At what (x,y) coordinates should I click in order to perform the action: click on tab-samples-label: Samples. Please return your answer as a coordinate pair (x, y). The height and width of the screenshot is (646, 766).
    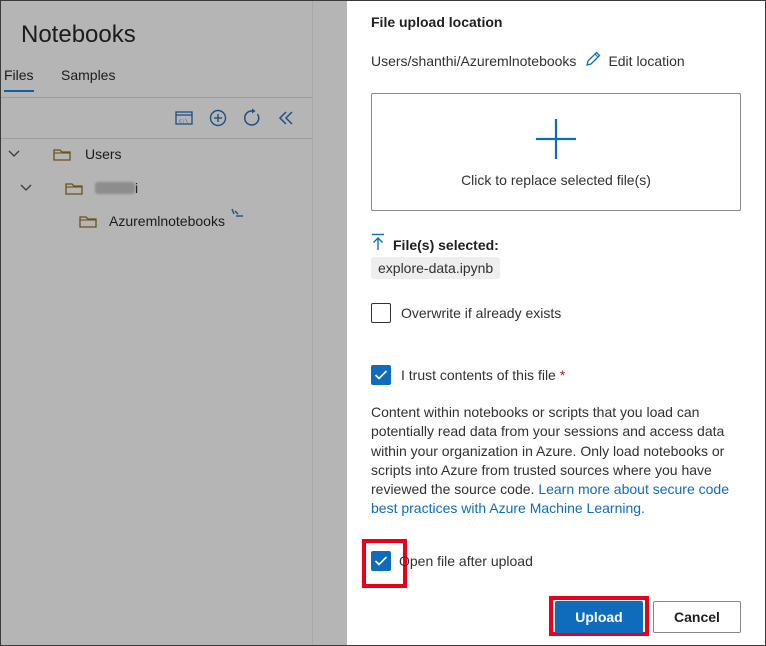
    Looking at the image, I should click on (88, 75).